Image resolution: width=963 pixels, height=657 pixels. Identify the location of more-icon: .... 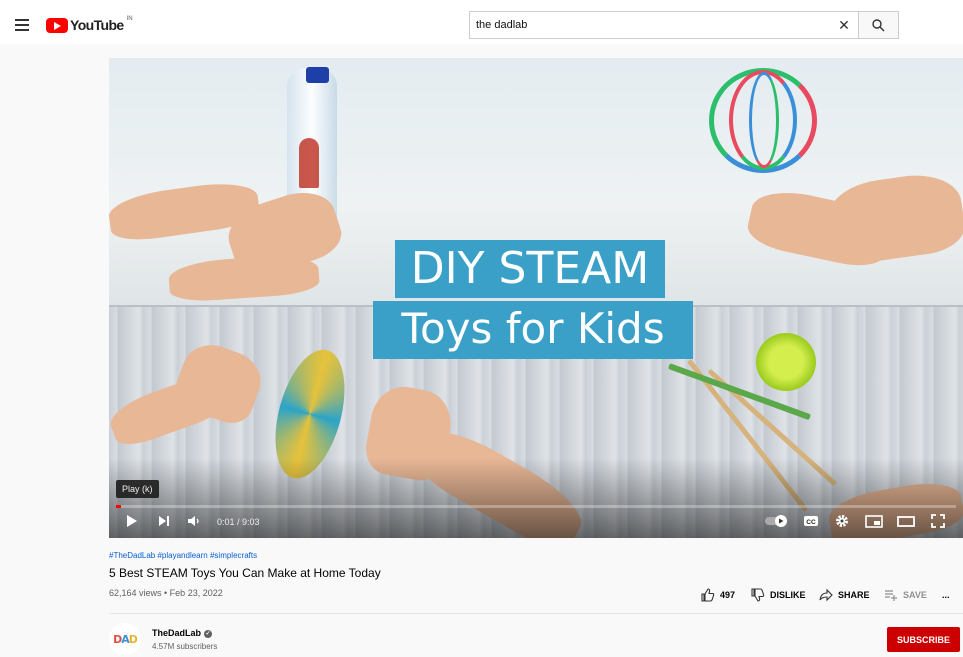
(946, 595).